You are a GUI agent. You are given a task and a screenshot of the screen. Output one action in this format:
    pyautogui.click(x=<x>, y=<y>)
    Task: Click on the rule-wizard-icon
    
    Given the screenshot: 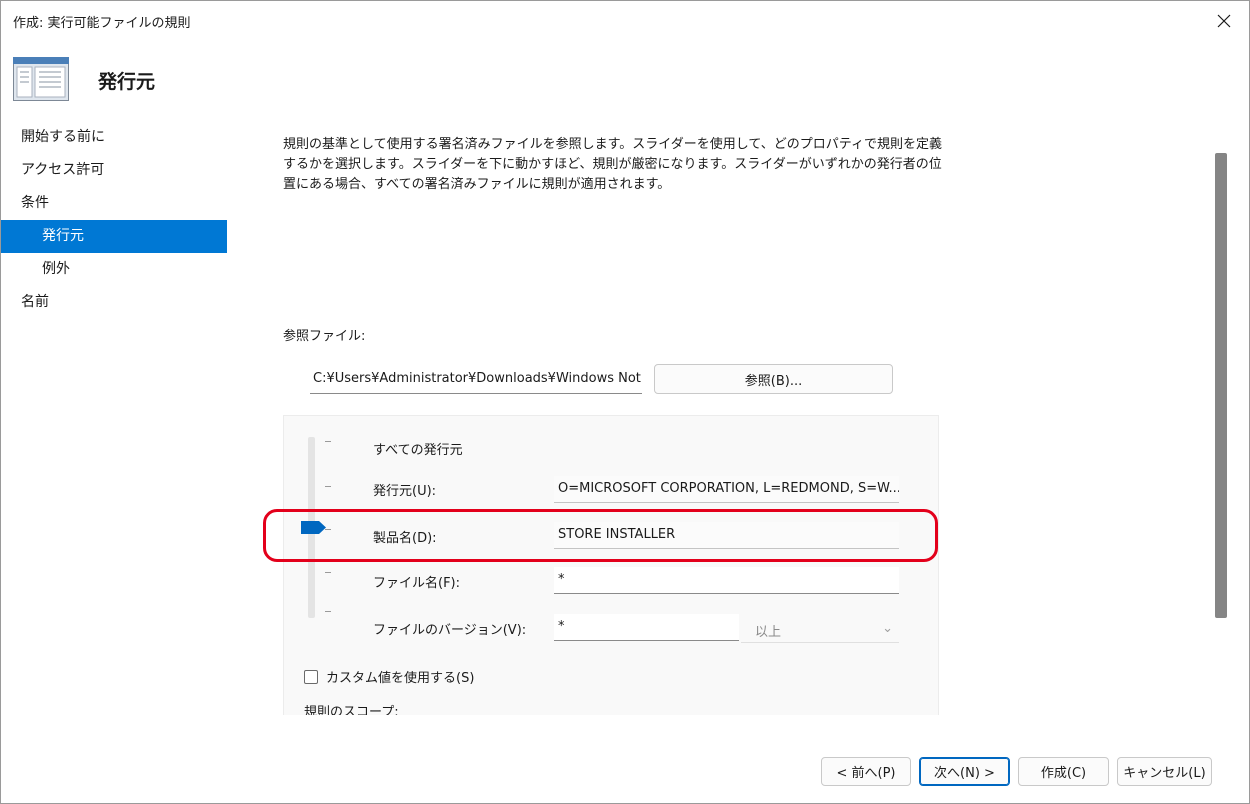 What is the action you would take?
    pyautogui.click(x=41, y=79)
    